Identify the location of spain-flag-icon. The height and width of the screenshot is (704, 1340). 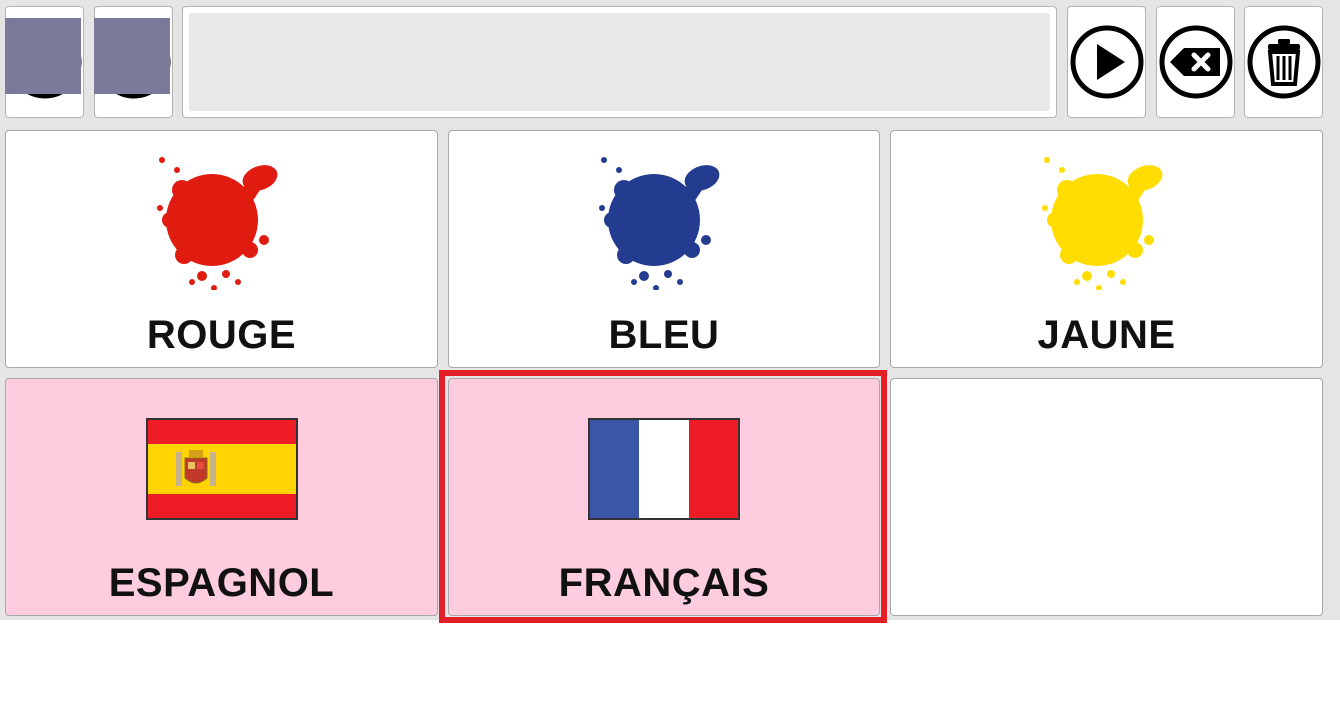
(221, 469).